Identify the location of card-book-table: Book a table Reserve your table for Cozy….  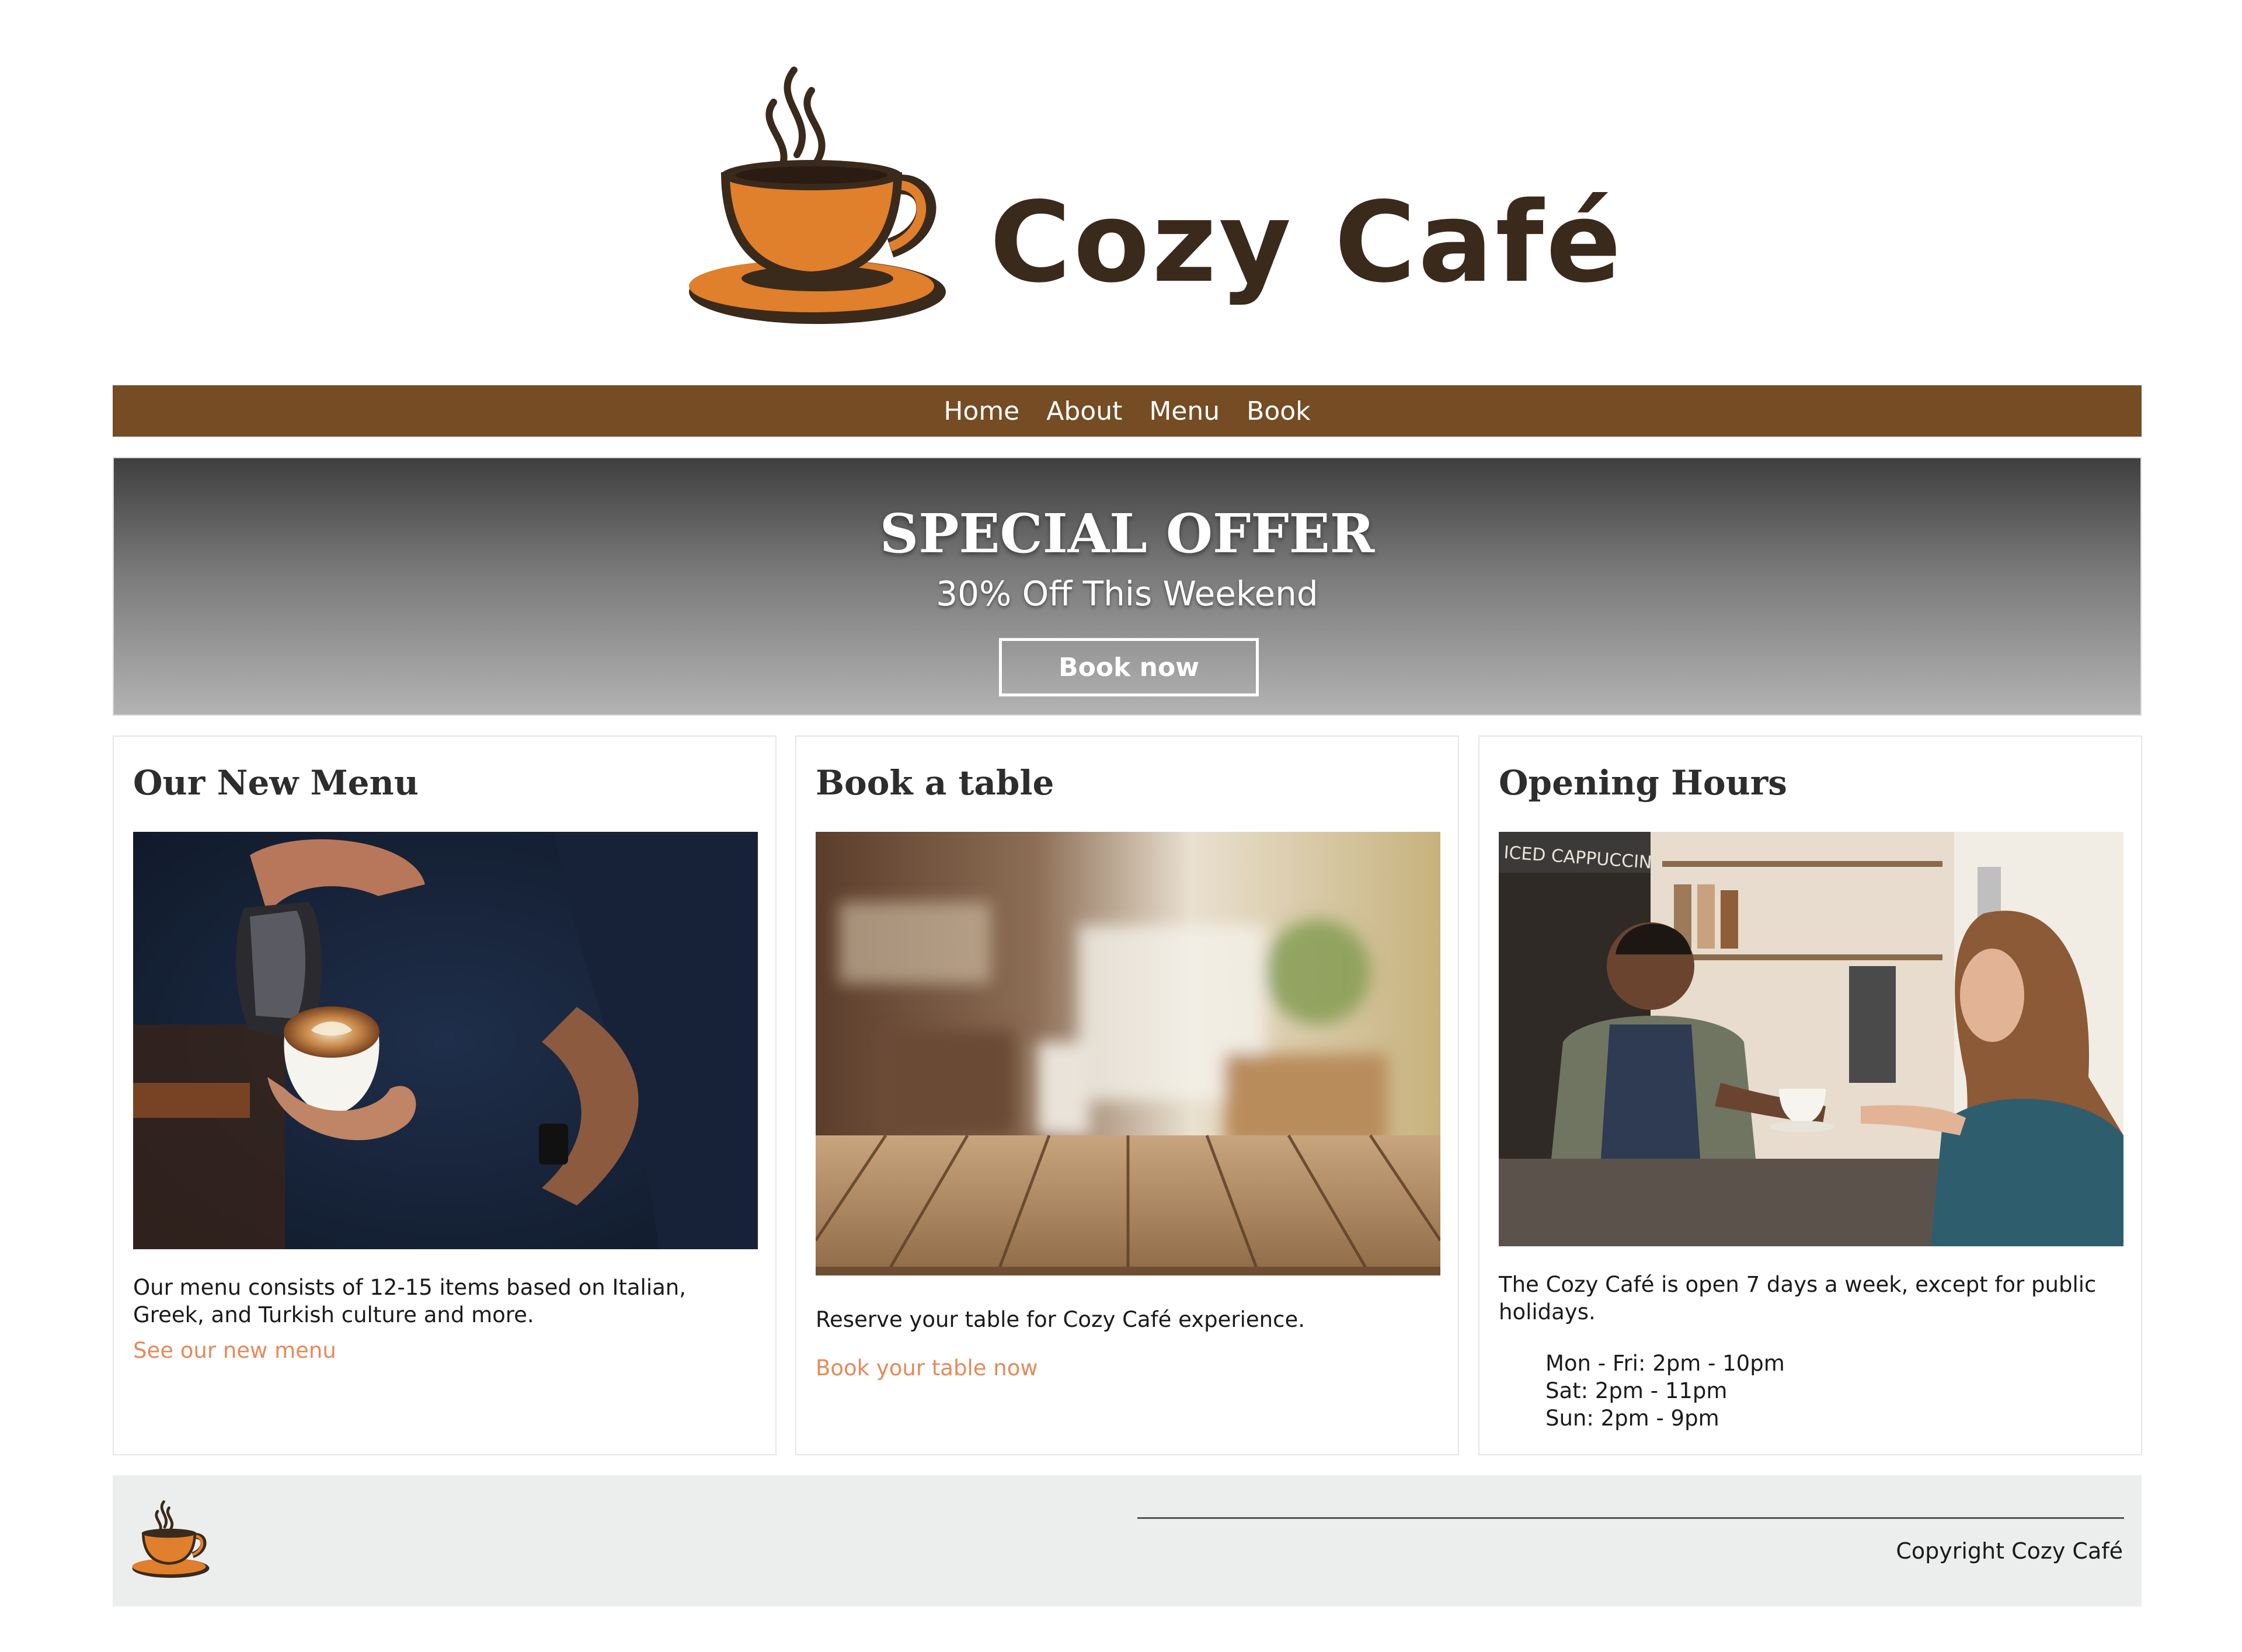
(1127, 1095).